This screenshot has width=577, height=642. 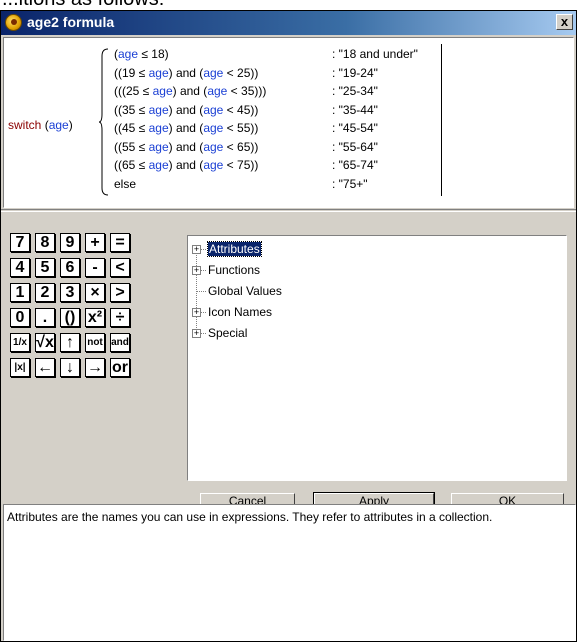 I want to click on key-abs: |x|, so click(x=20, y=367).